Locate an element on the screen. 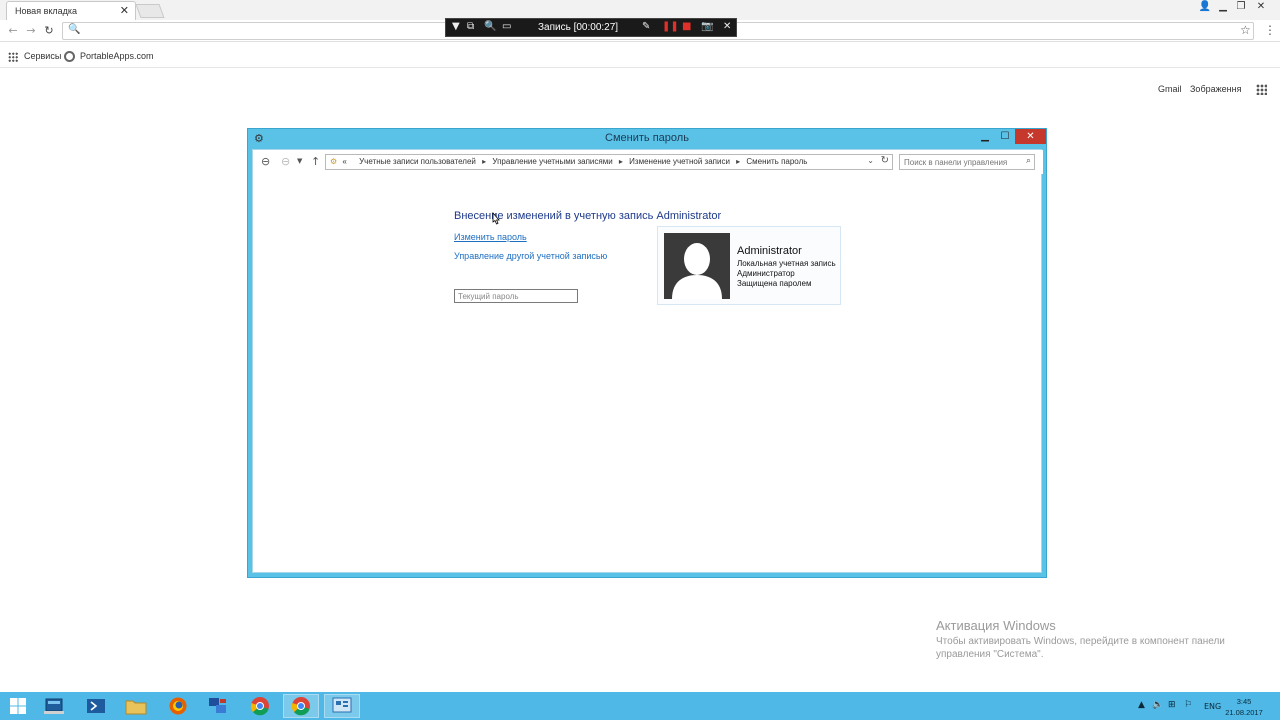  network-tool-button is located at coordinates (218, 706).